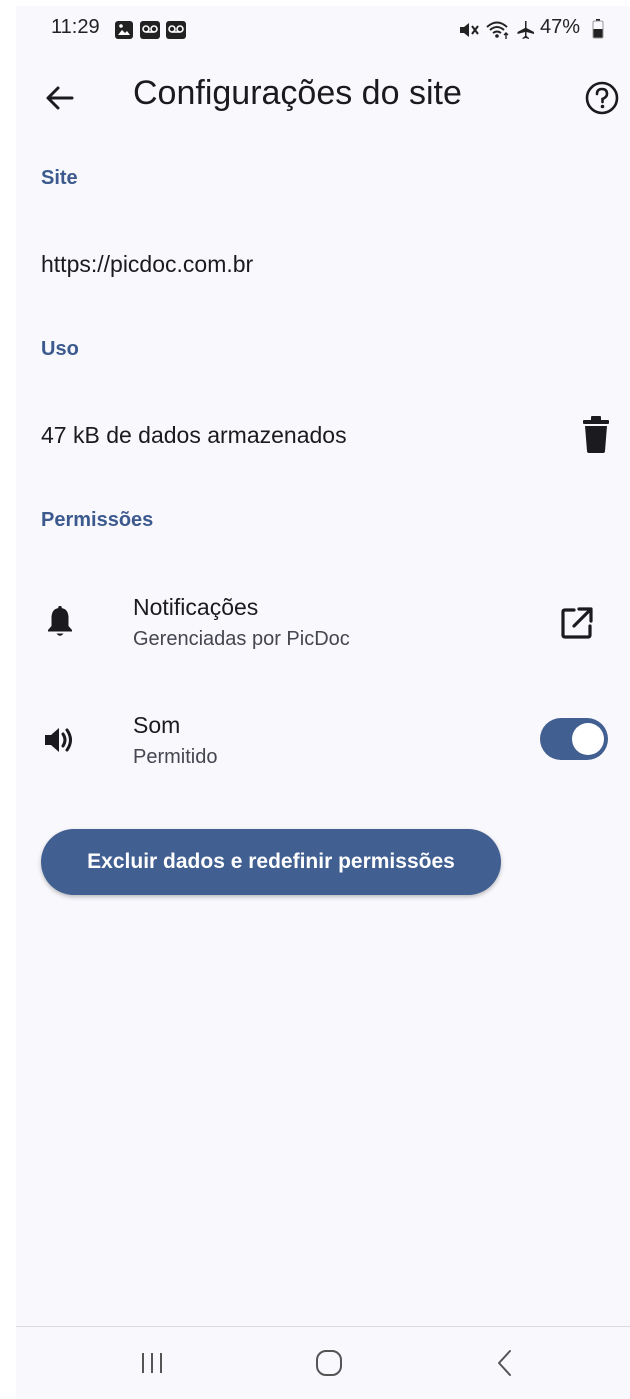  Describe the element at coordinates (271, 862) in the screenshot. I see `reset-permissions-button: Excluir dados e redefinir permissões` at that location.